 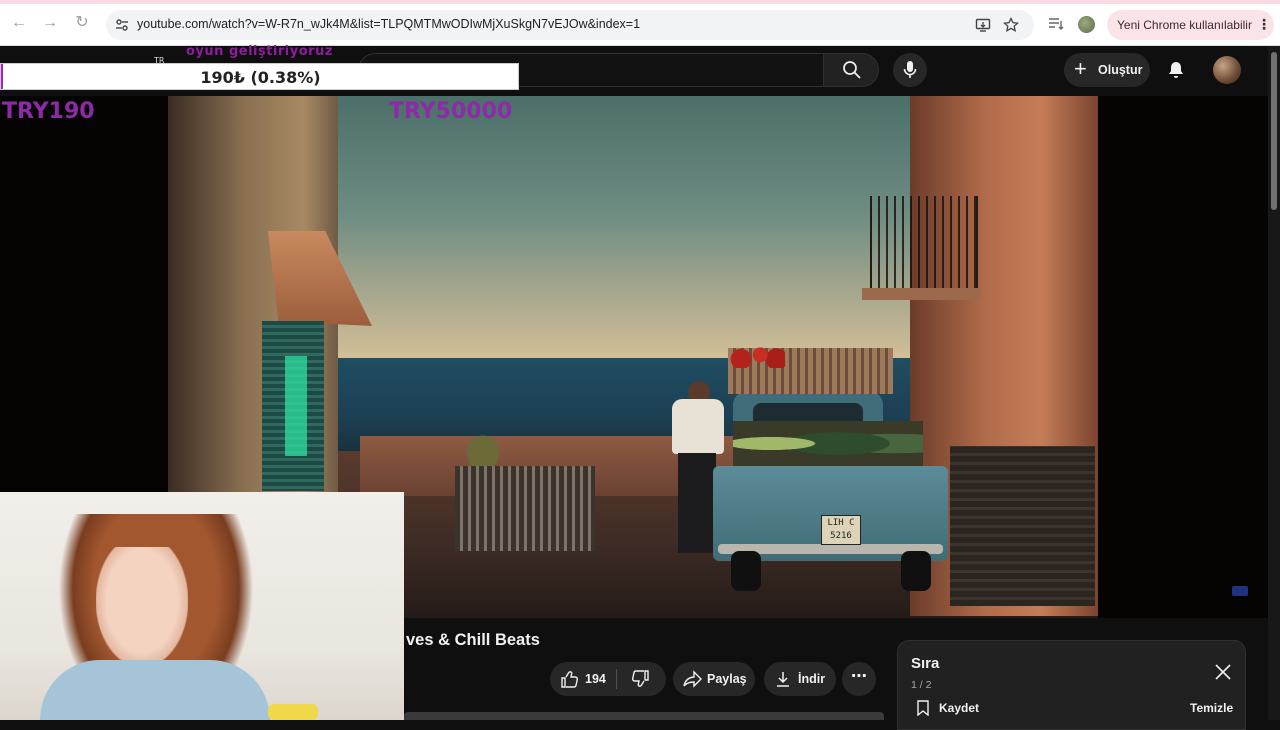 What do you see at coordinates (697, 503) in the screenshot?
I see `man-legs` at bounding box center [697, 503].